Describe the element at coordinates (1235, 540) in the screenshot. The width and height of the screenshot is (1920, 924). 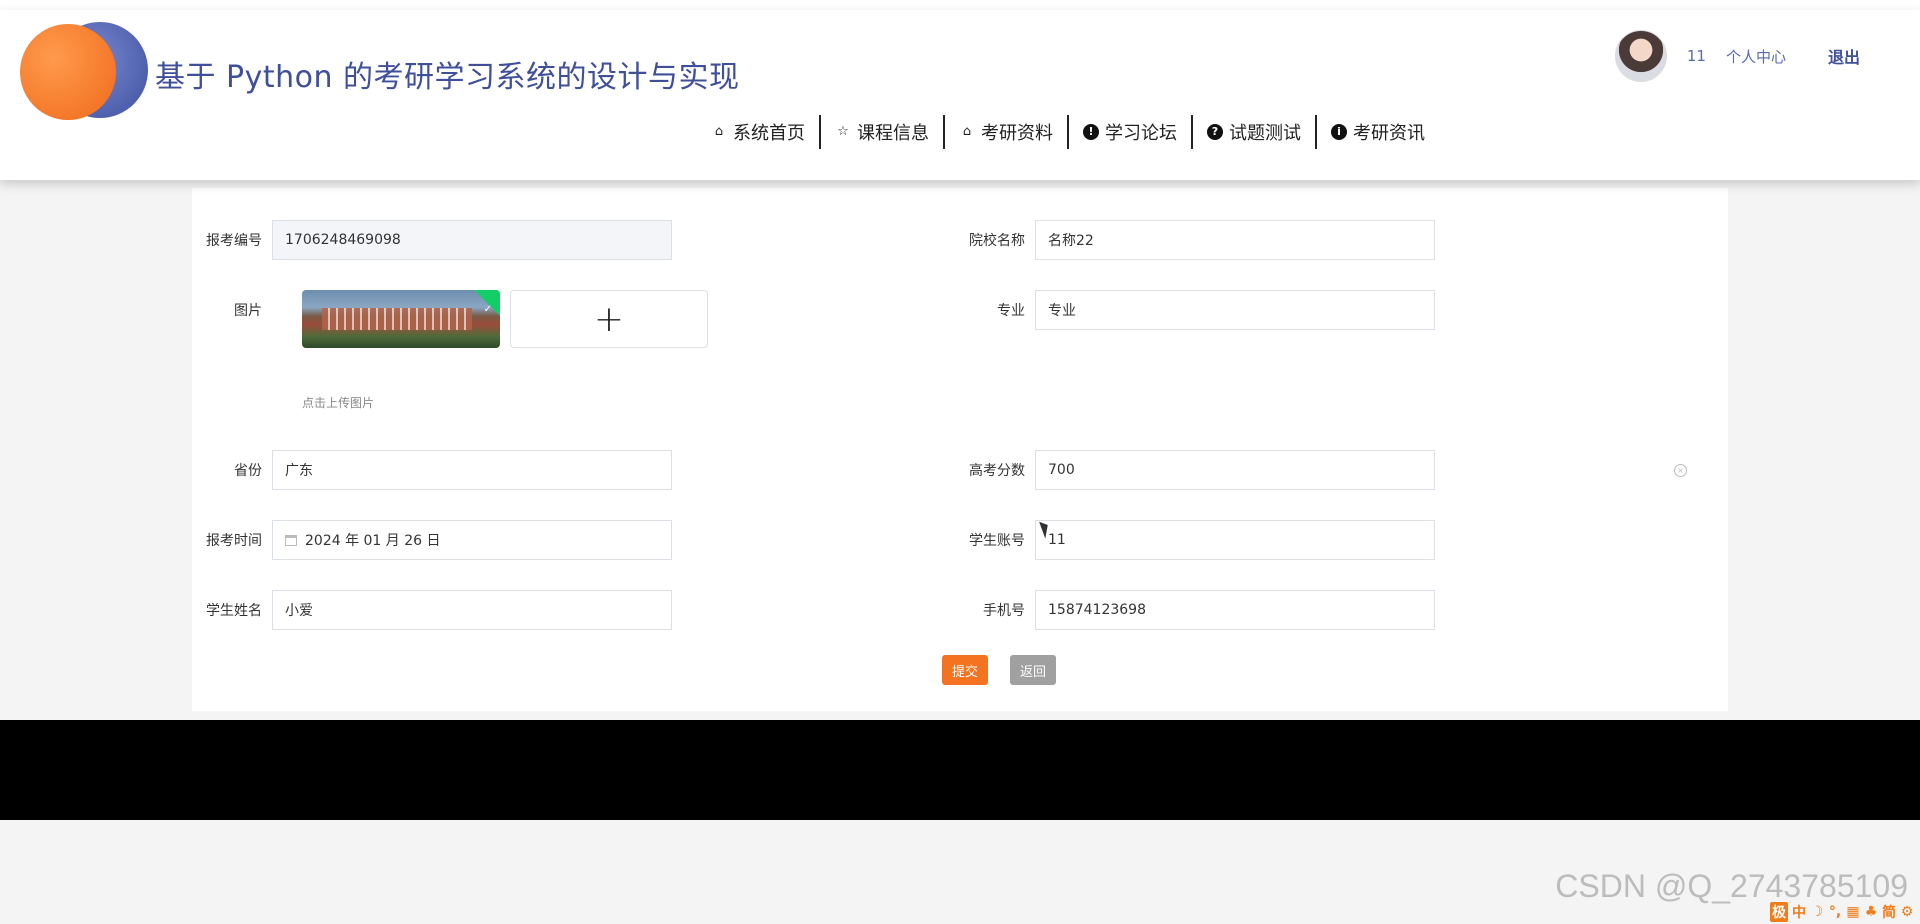
I see `account-field: 11` at that location.